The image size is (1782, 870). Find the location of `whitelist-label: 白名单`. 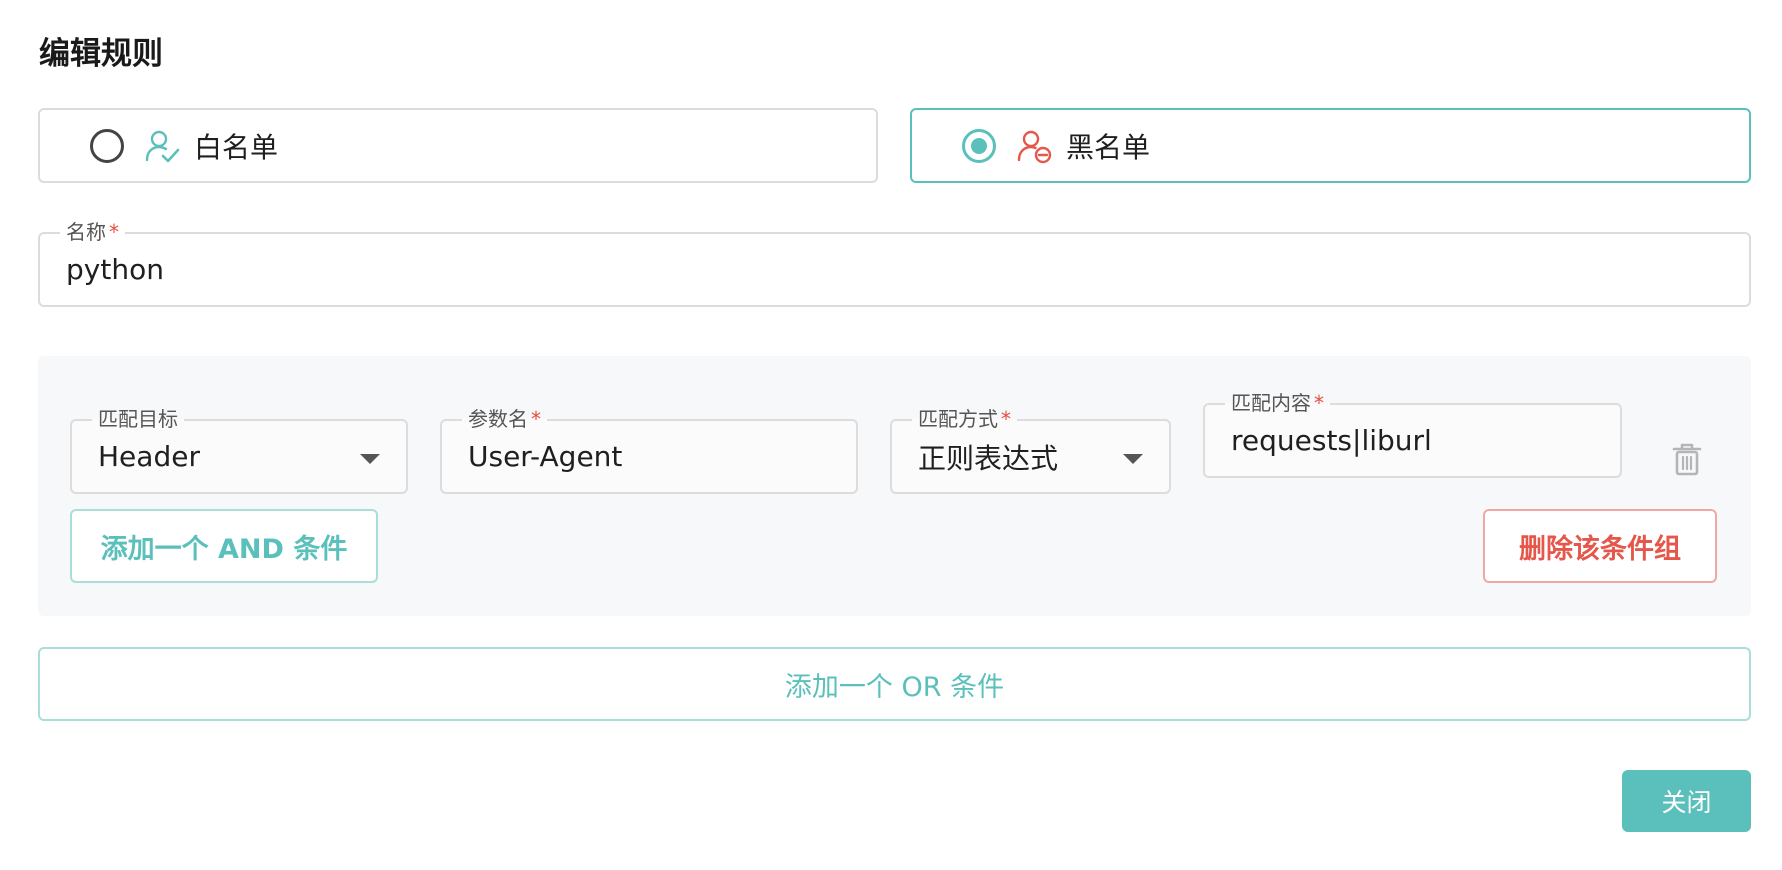

whitelist-label: 白名单 is located at coordinates (236, 147).